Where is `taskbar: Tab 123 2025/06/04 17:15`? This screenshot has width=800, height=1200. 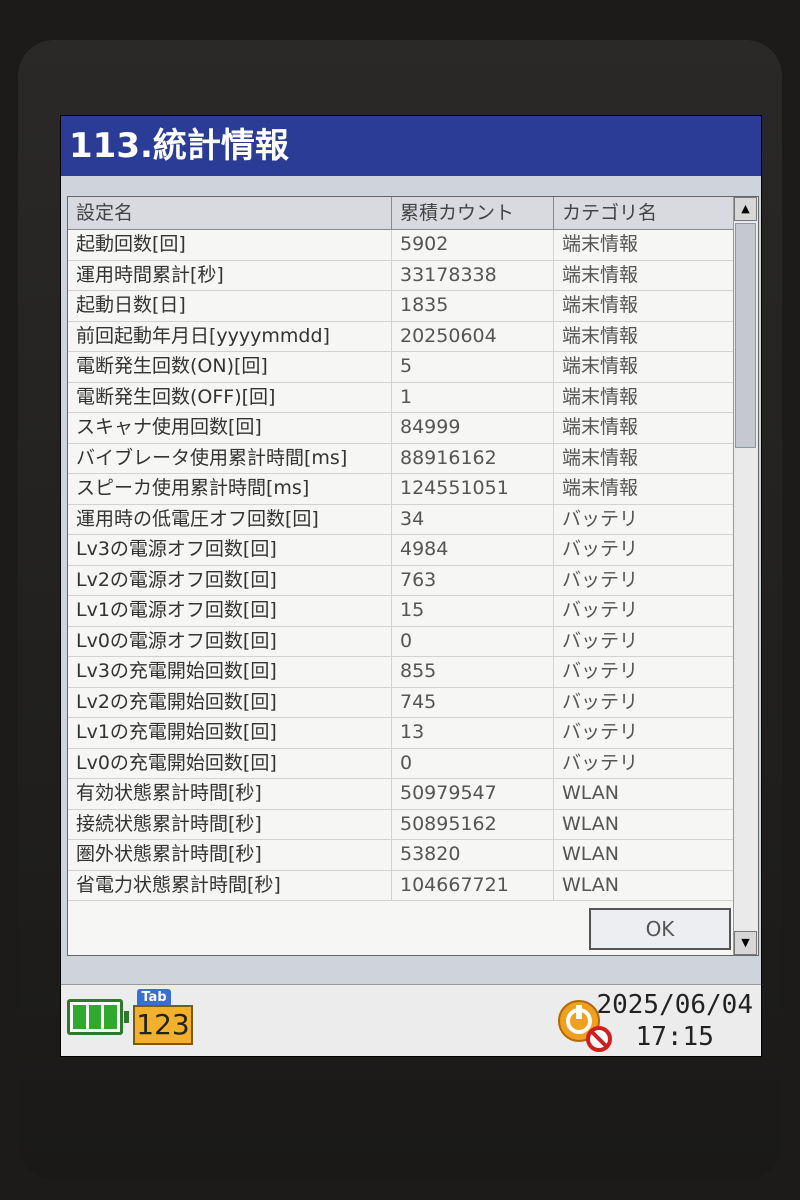
taskbar: Tab 123 2025/06/04 17:15 is located at coordinates (411, 1020).